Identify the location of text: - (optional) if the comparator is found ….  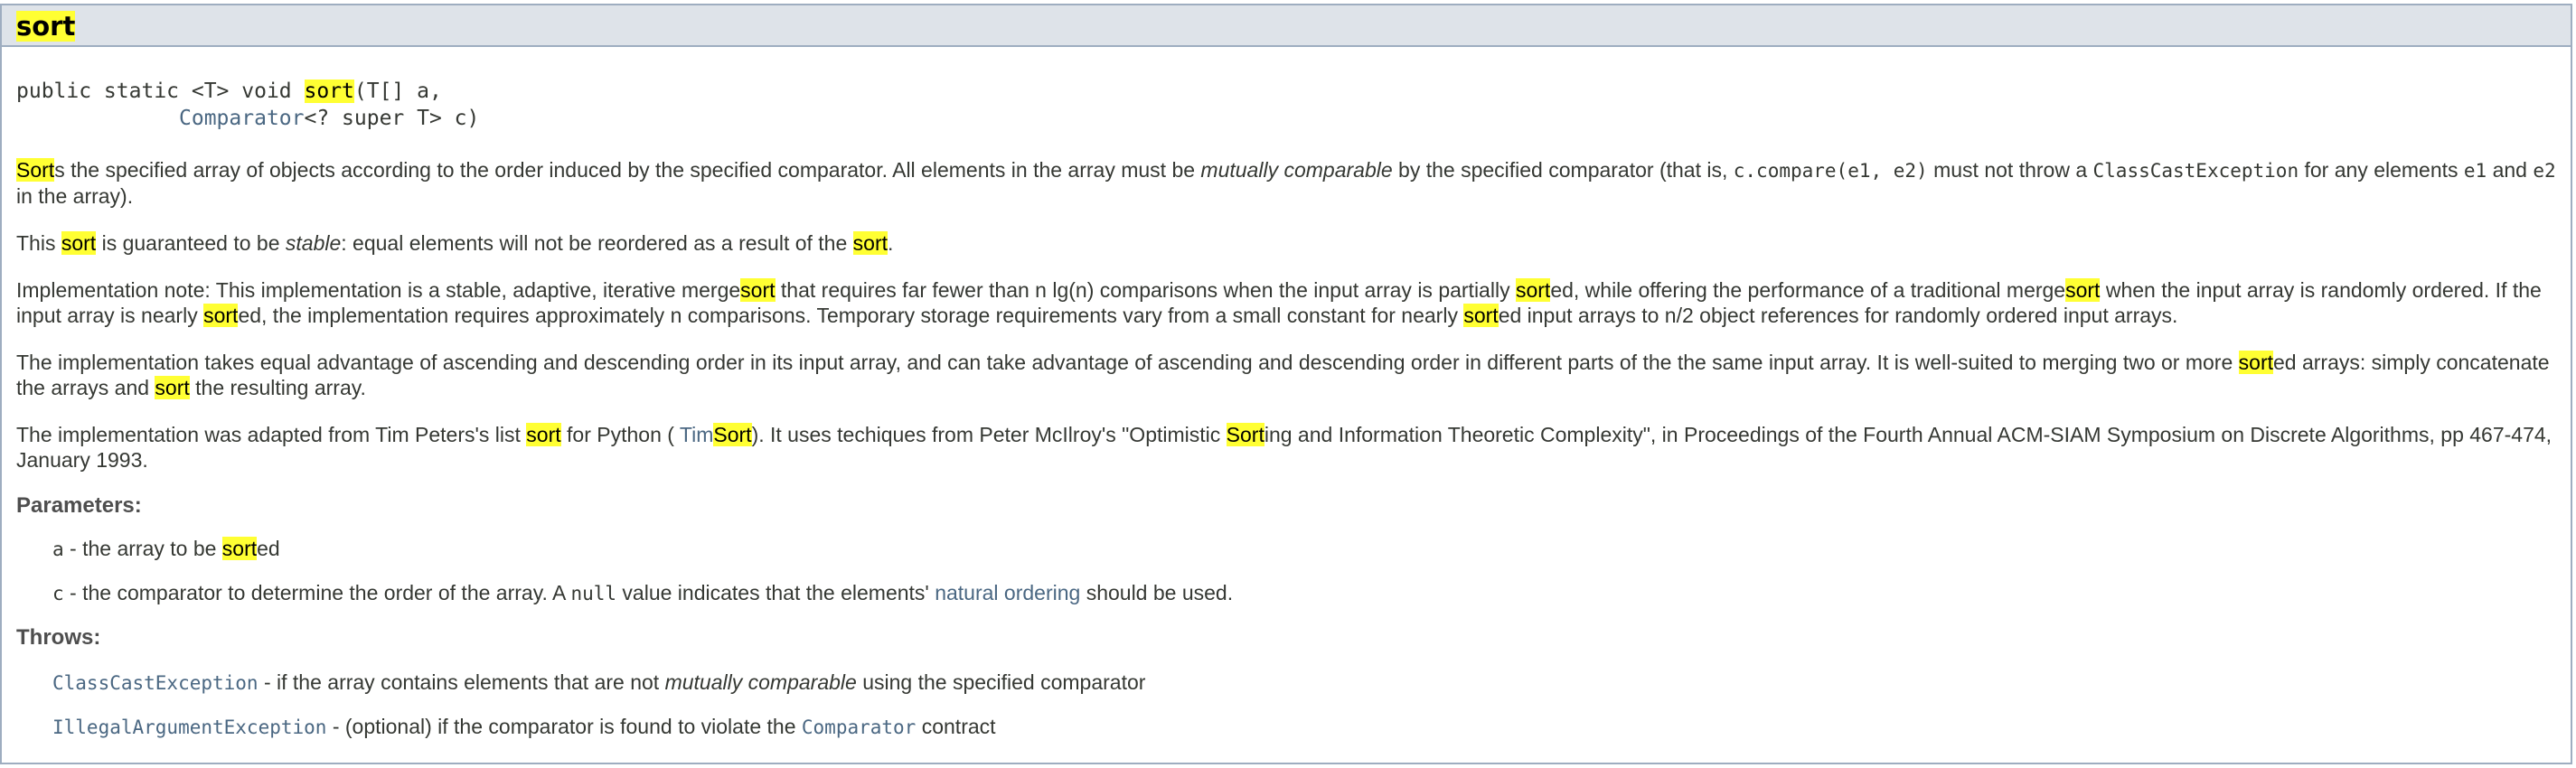
(564, 726).